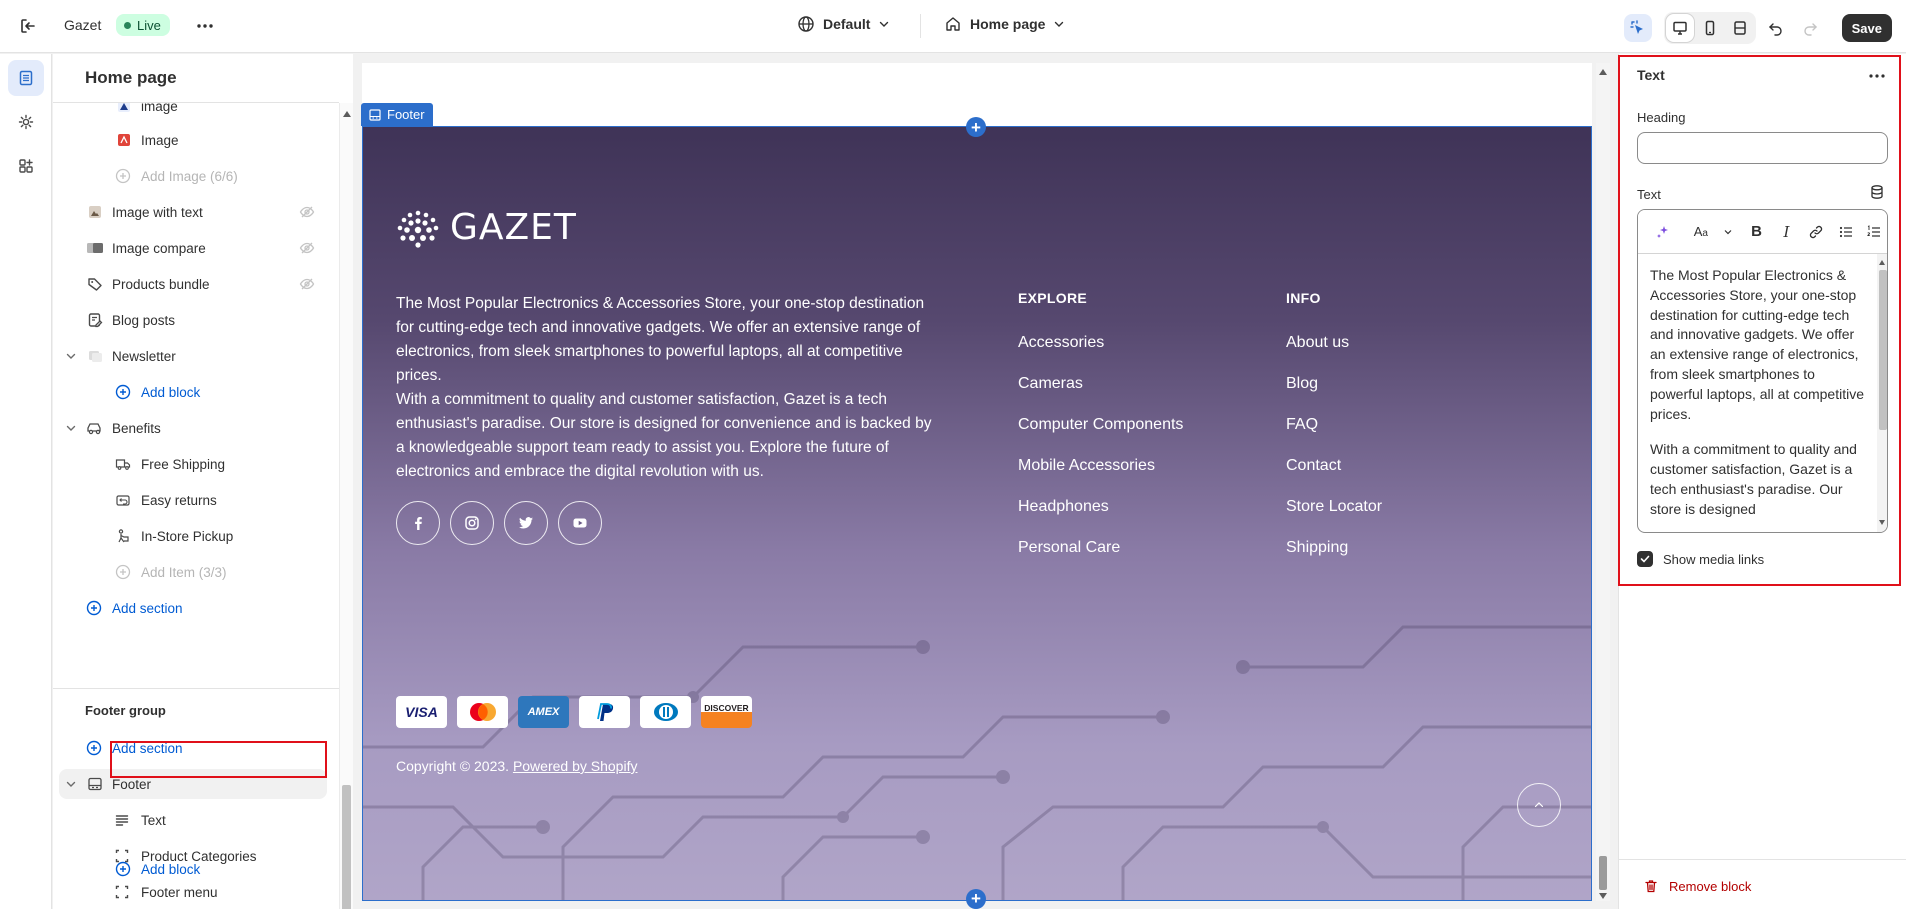  What do you see at coordinates (1334, 436) in the screenshot?
I see `footer-link: FAQ` at bounding box center [1334, 436].